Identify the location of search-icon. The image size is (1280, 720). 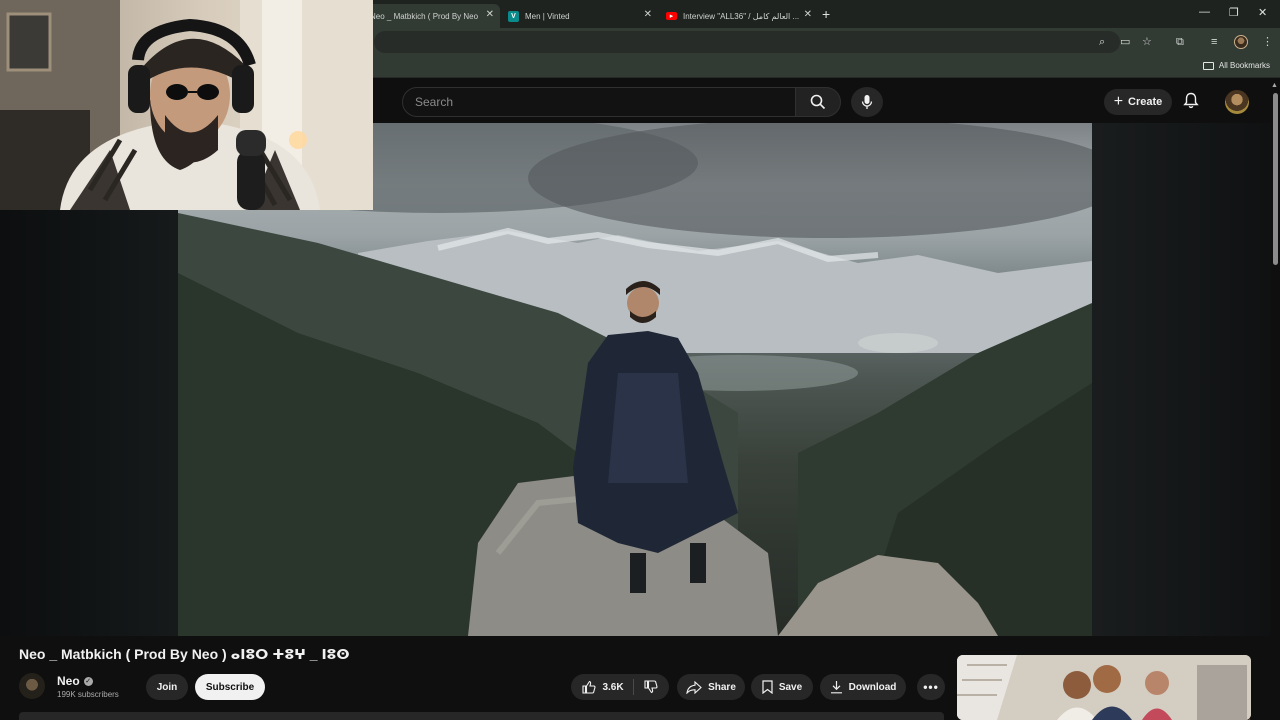
(818, 102).